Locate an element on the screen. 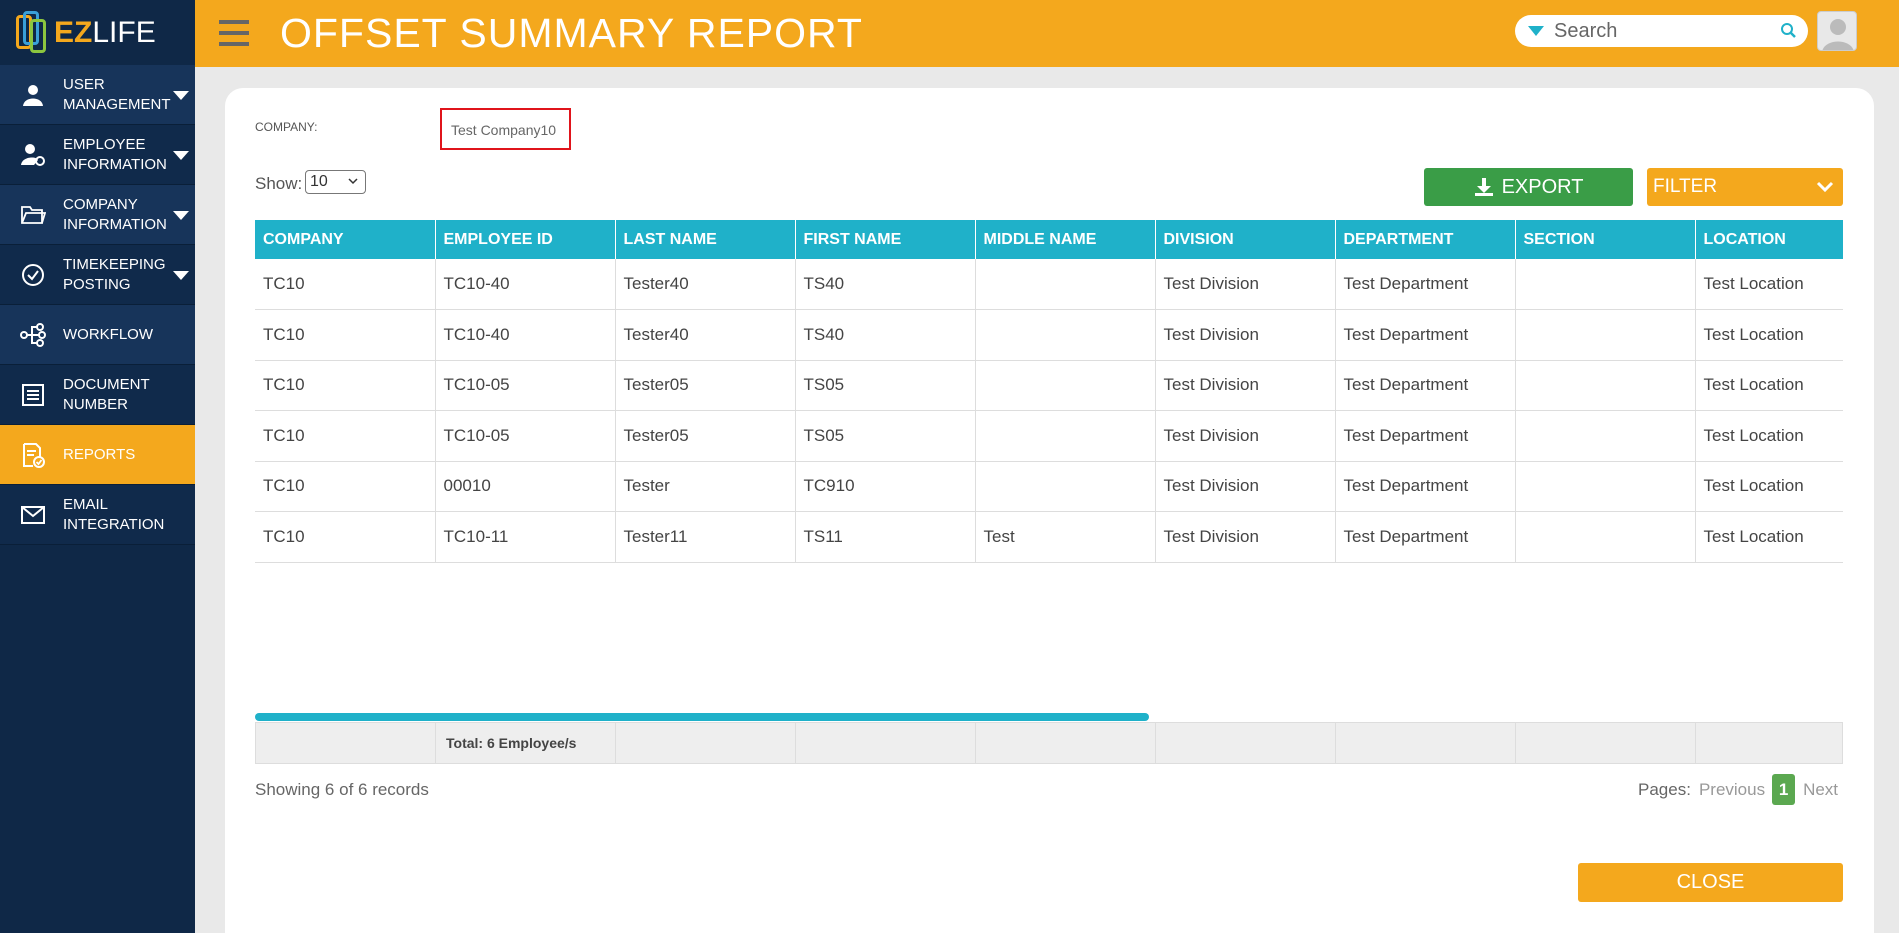 This screenshot has width=1899, height=933. next-page-link: Next is located at coordinates (1820, 790).